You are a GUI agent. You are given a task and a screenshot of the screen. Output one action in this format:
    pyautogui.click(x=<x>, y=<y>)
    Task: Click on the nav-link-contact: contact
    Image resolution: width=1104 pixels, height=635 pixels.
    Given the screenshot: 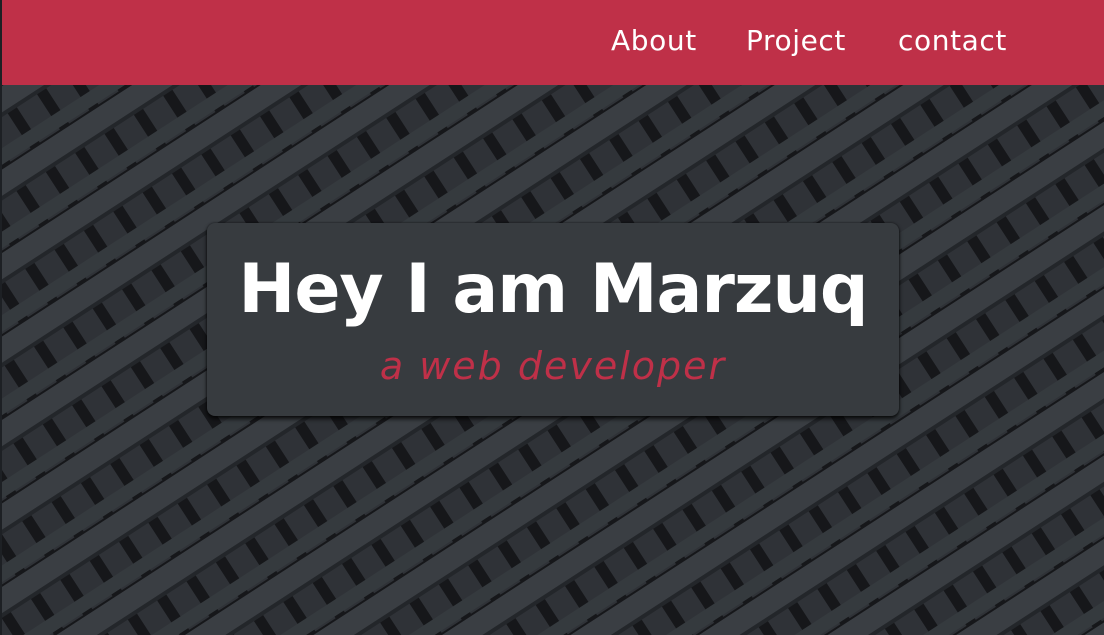 What is the action you would take?
    pyautogui.click(x=952, y=41)
    